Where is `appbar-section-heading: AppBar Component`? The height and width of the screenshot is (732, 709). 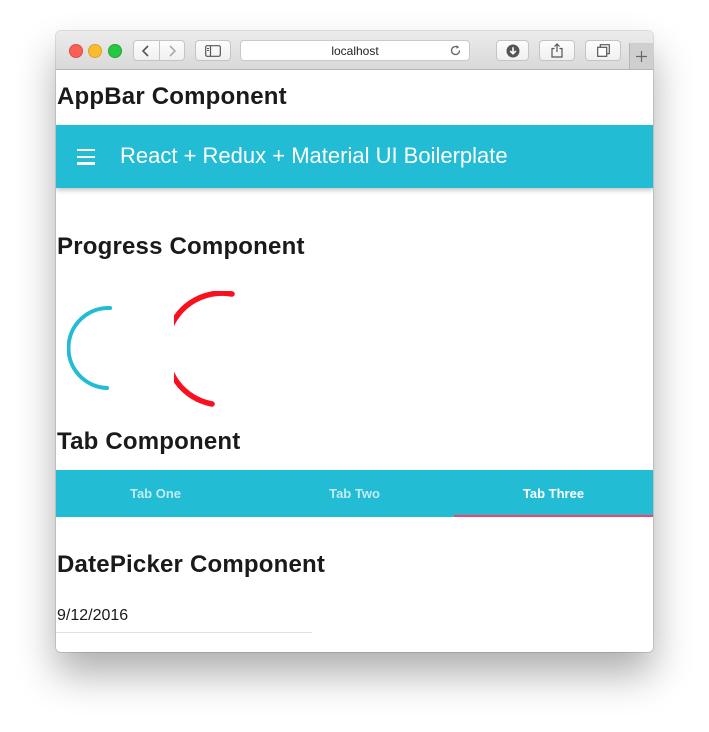
appbar-section-heading: AppBar Component is located at coordinates (172, 96).